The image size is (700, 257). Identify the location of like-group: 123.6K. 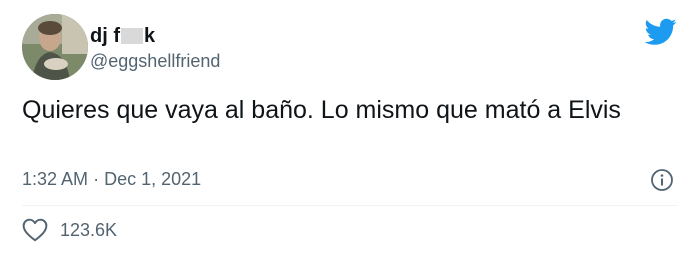
(69, 230).